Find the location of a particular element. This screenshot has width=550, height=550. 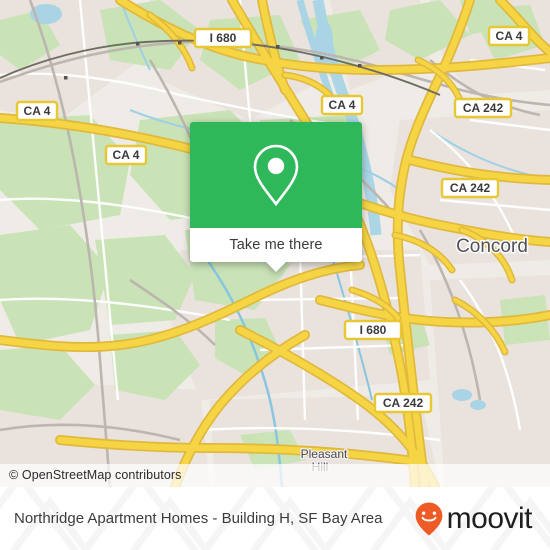

svg-text: Pleasant is located at coordinates (324, 454).